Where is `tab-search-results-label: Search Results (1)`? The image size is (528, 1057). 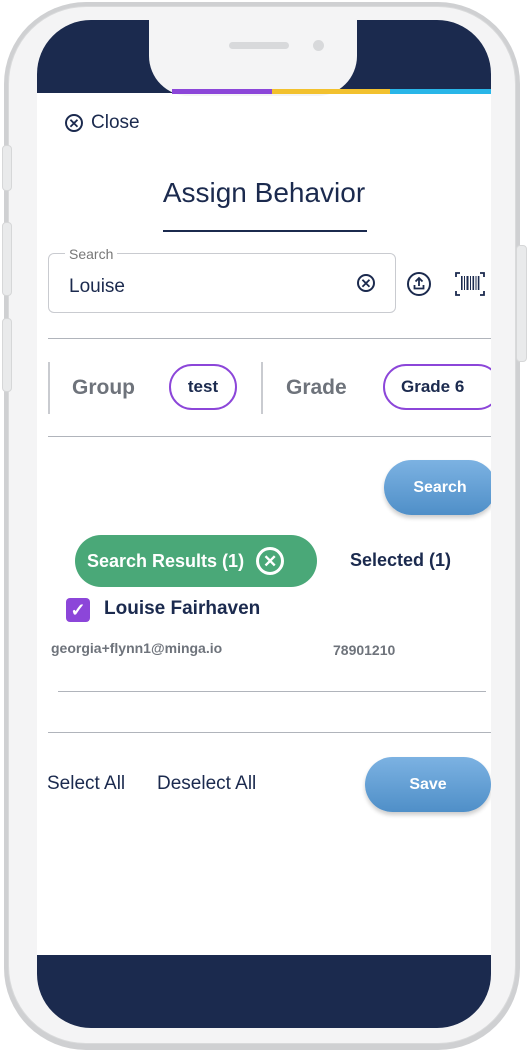
tab-search-results-label: Search Results (1) is located at coordinates (166, 560).